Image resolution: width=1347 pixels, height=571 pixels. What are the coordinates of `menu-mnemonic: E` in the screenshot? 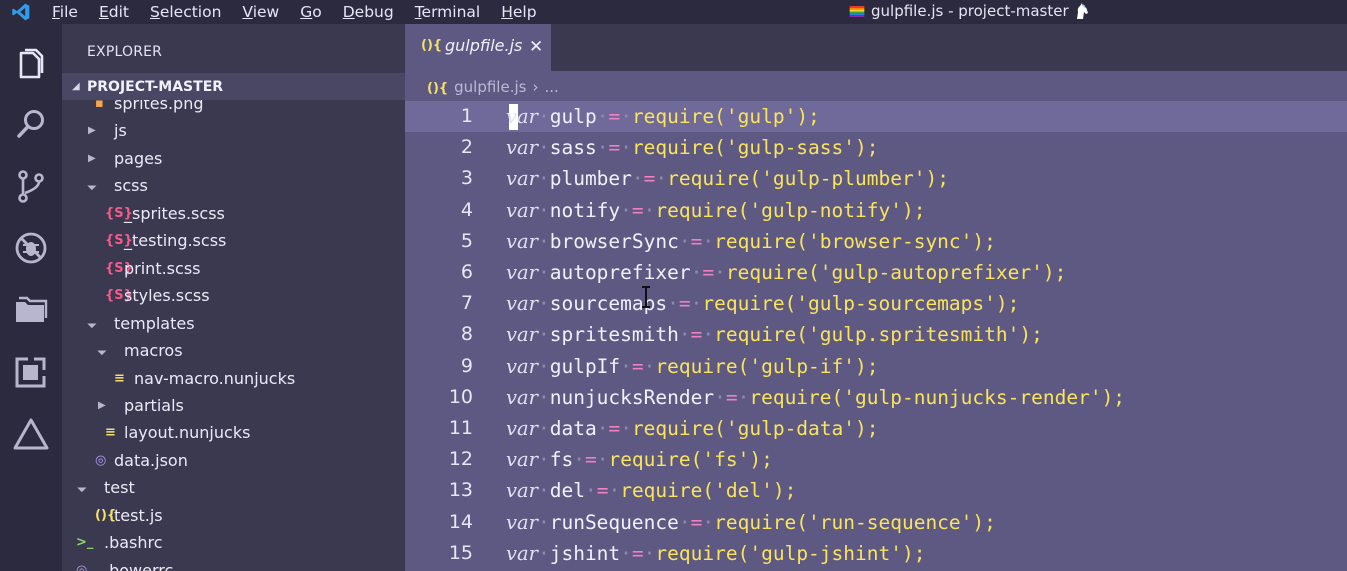 It's located at (103, 12).